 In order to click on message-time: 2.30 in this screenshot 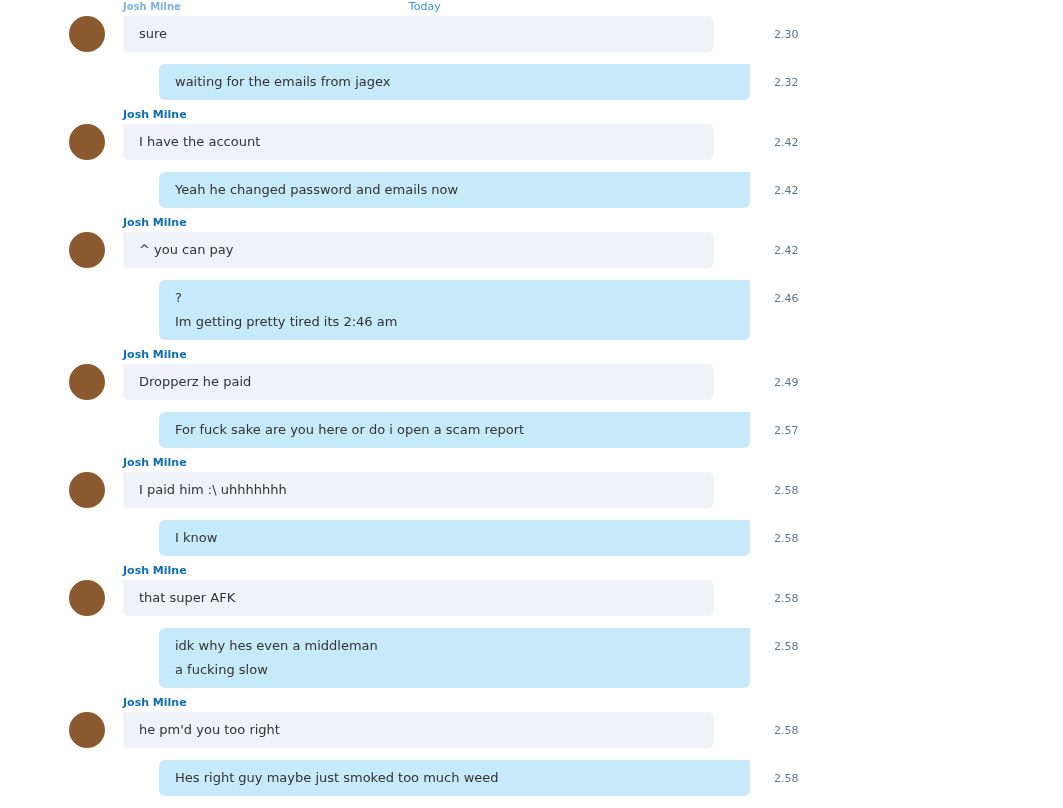, I will do `click(786, 35)`.